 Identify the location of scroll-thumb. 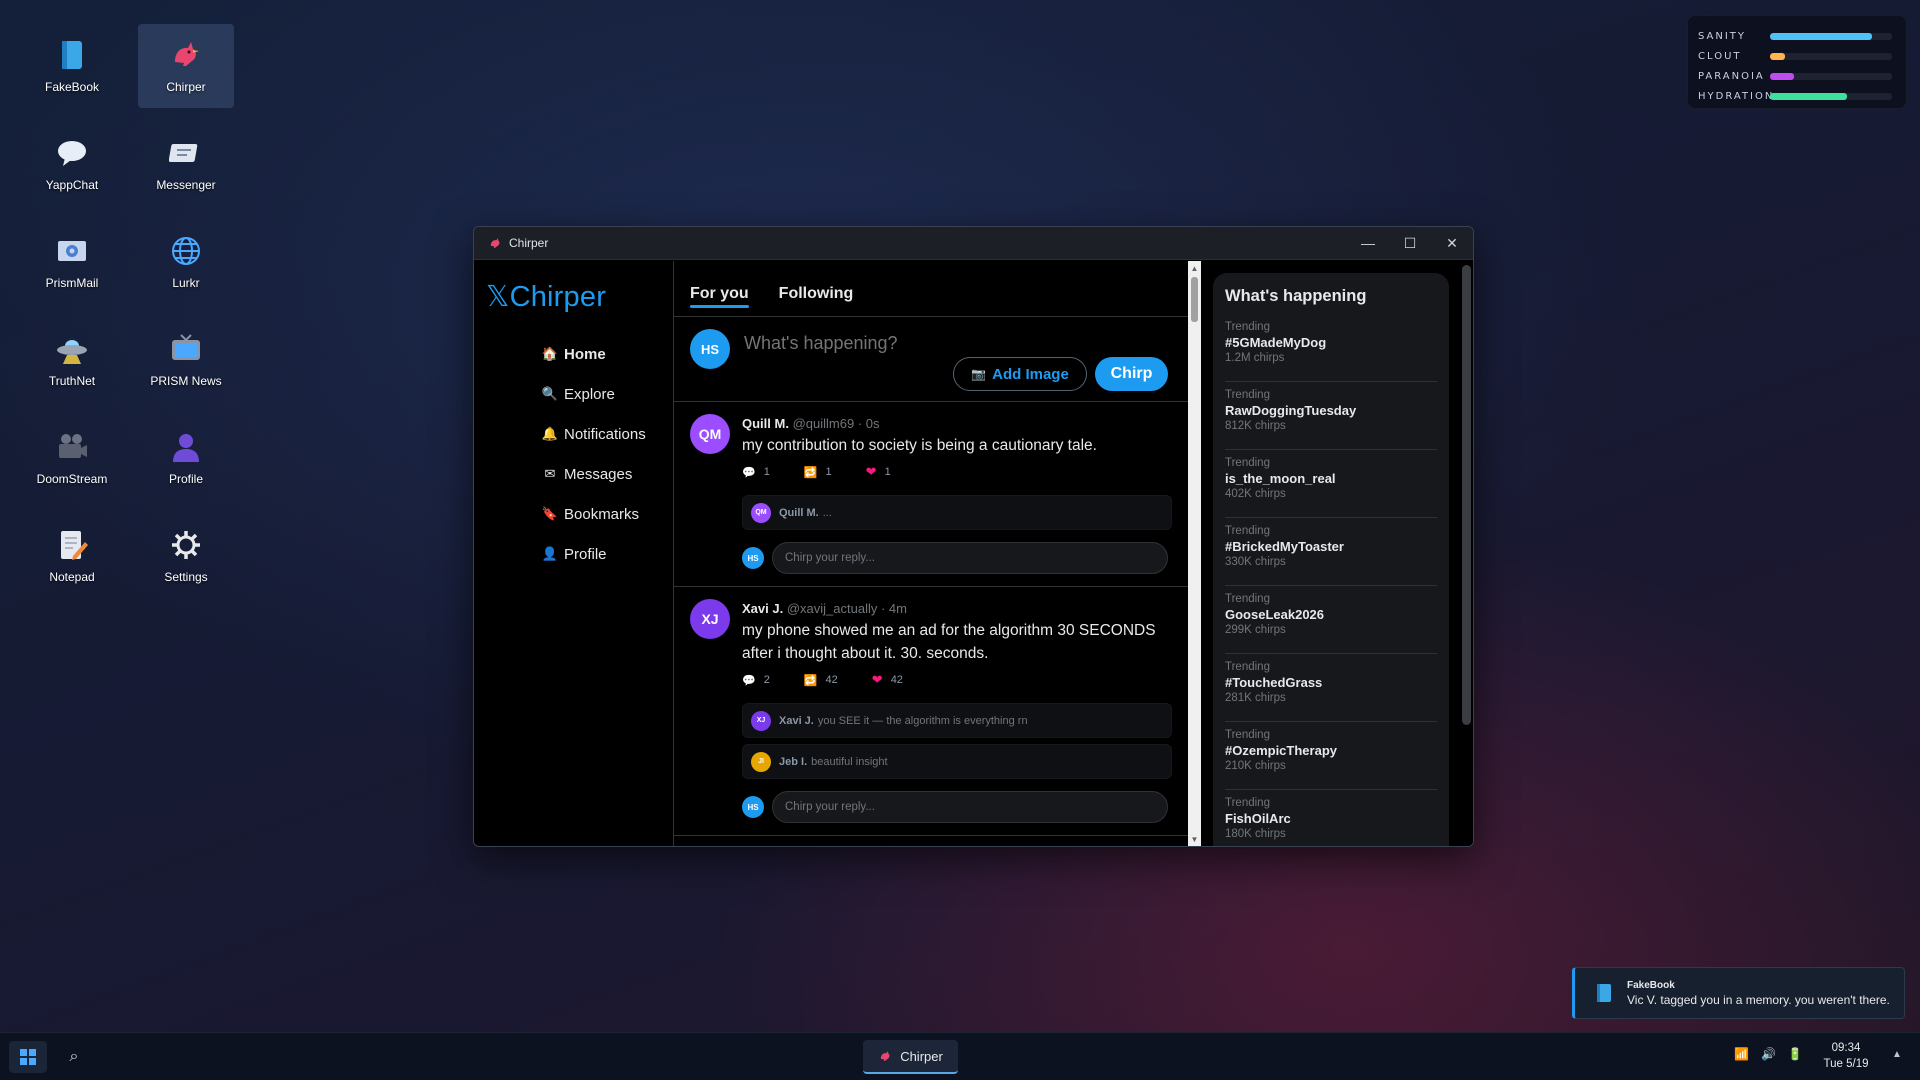
(1194, 299).